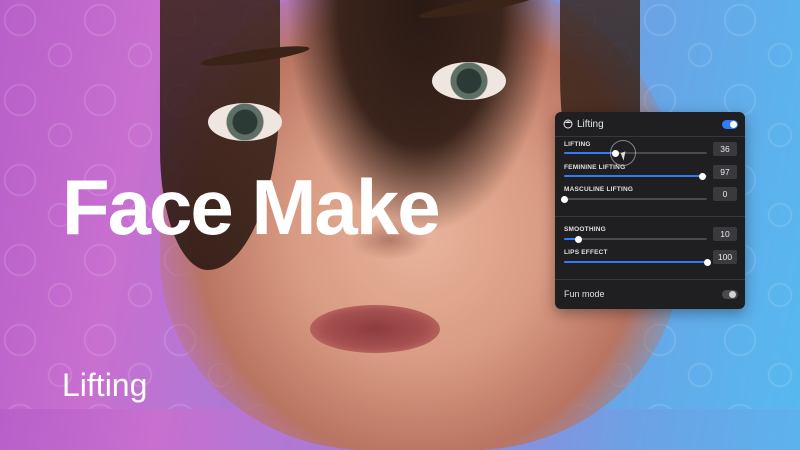 The height and width of the screenshot is (450, 800). I want to click on panel-title: Lifting, so click(590, 124).